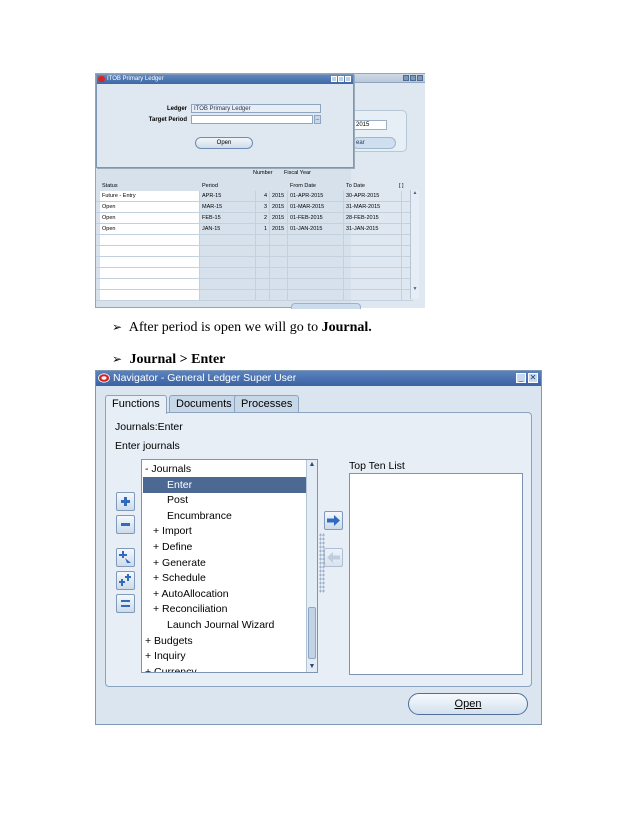 This screenshot has width=638, height=826. Describe the element at coordinates (263, 196) in the screenshot. I see `cell-number: 4` at that location.